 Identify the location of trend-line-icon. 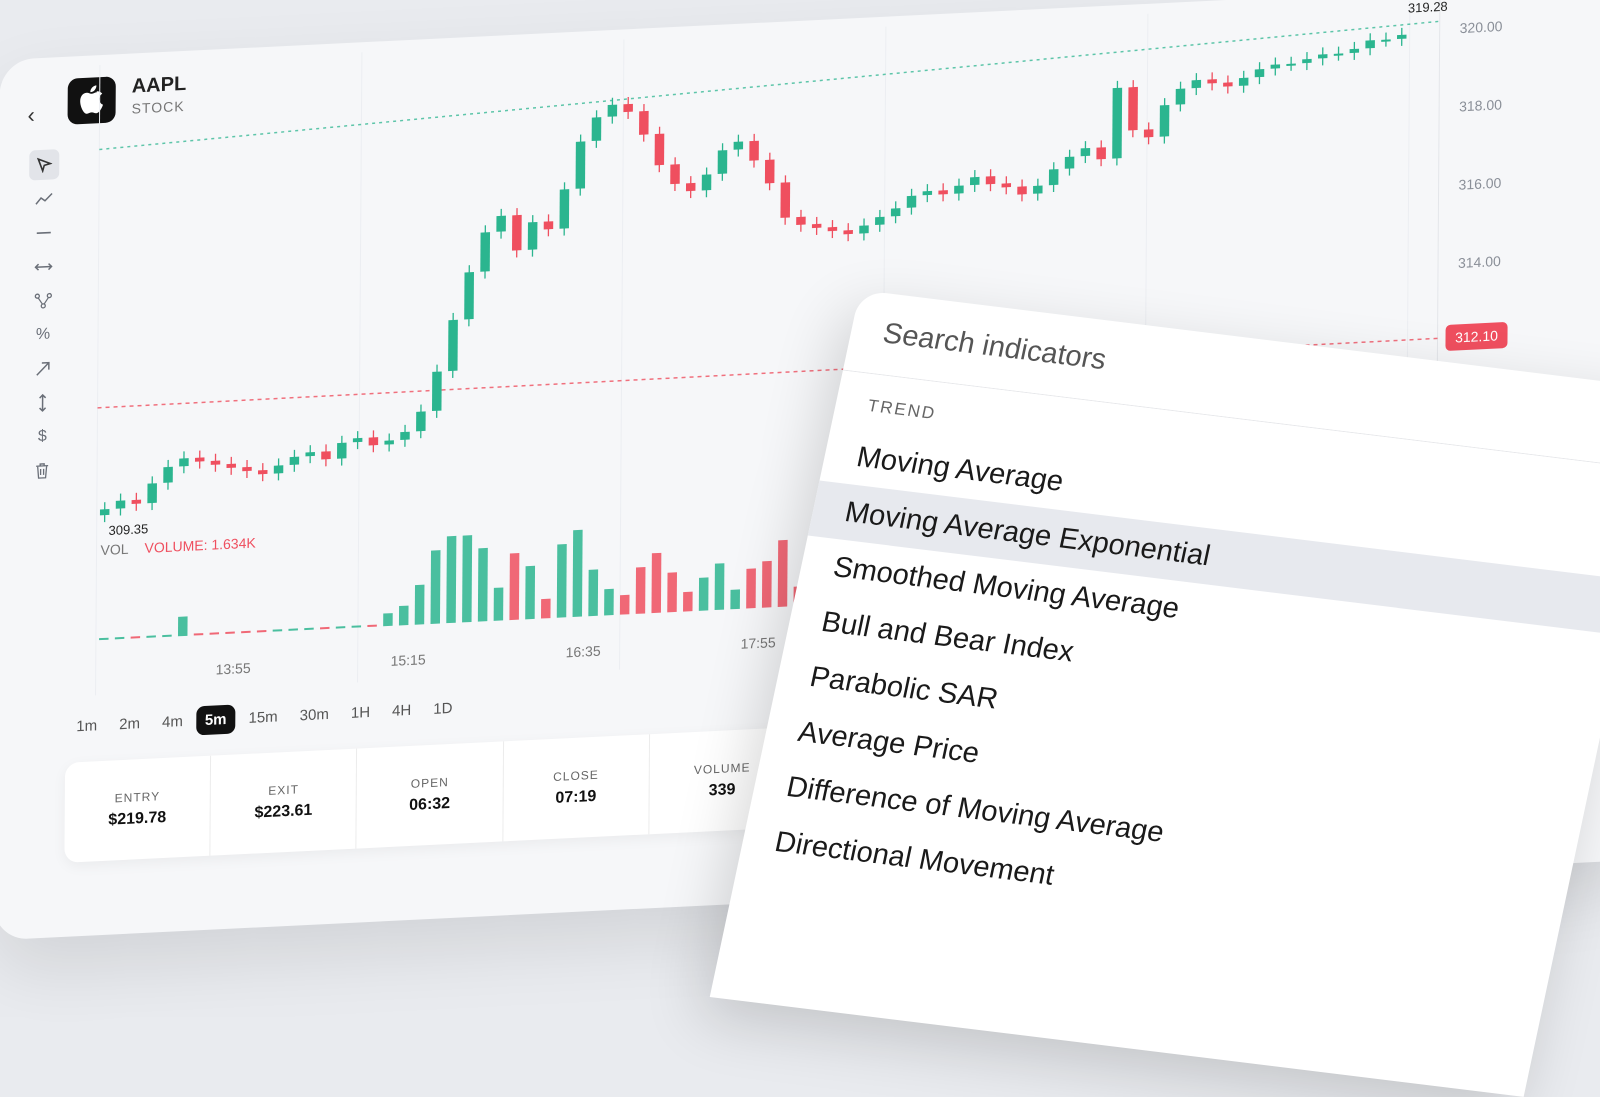
(44, 198).